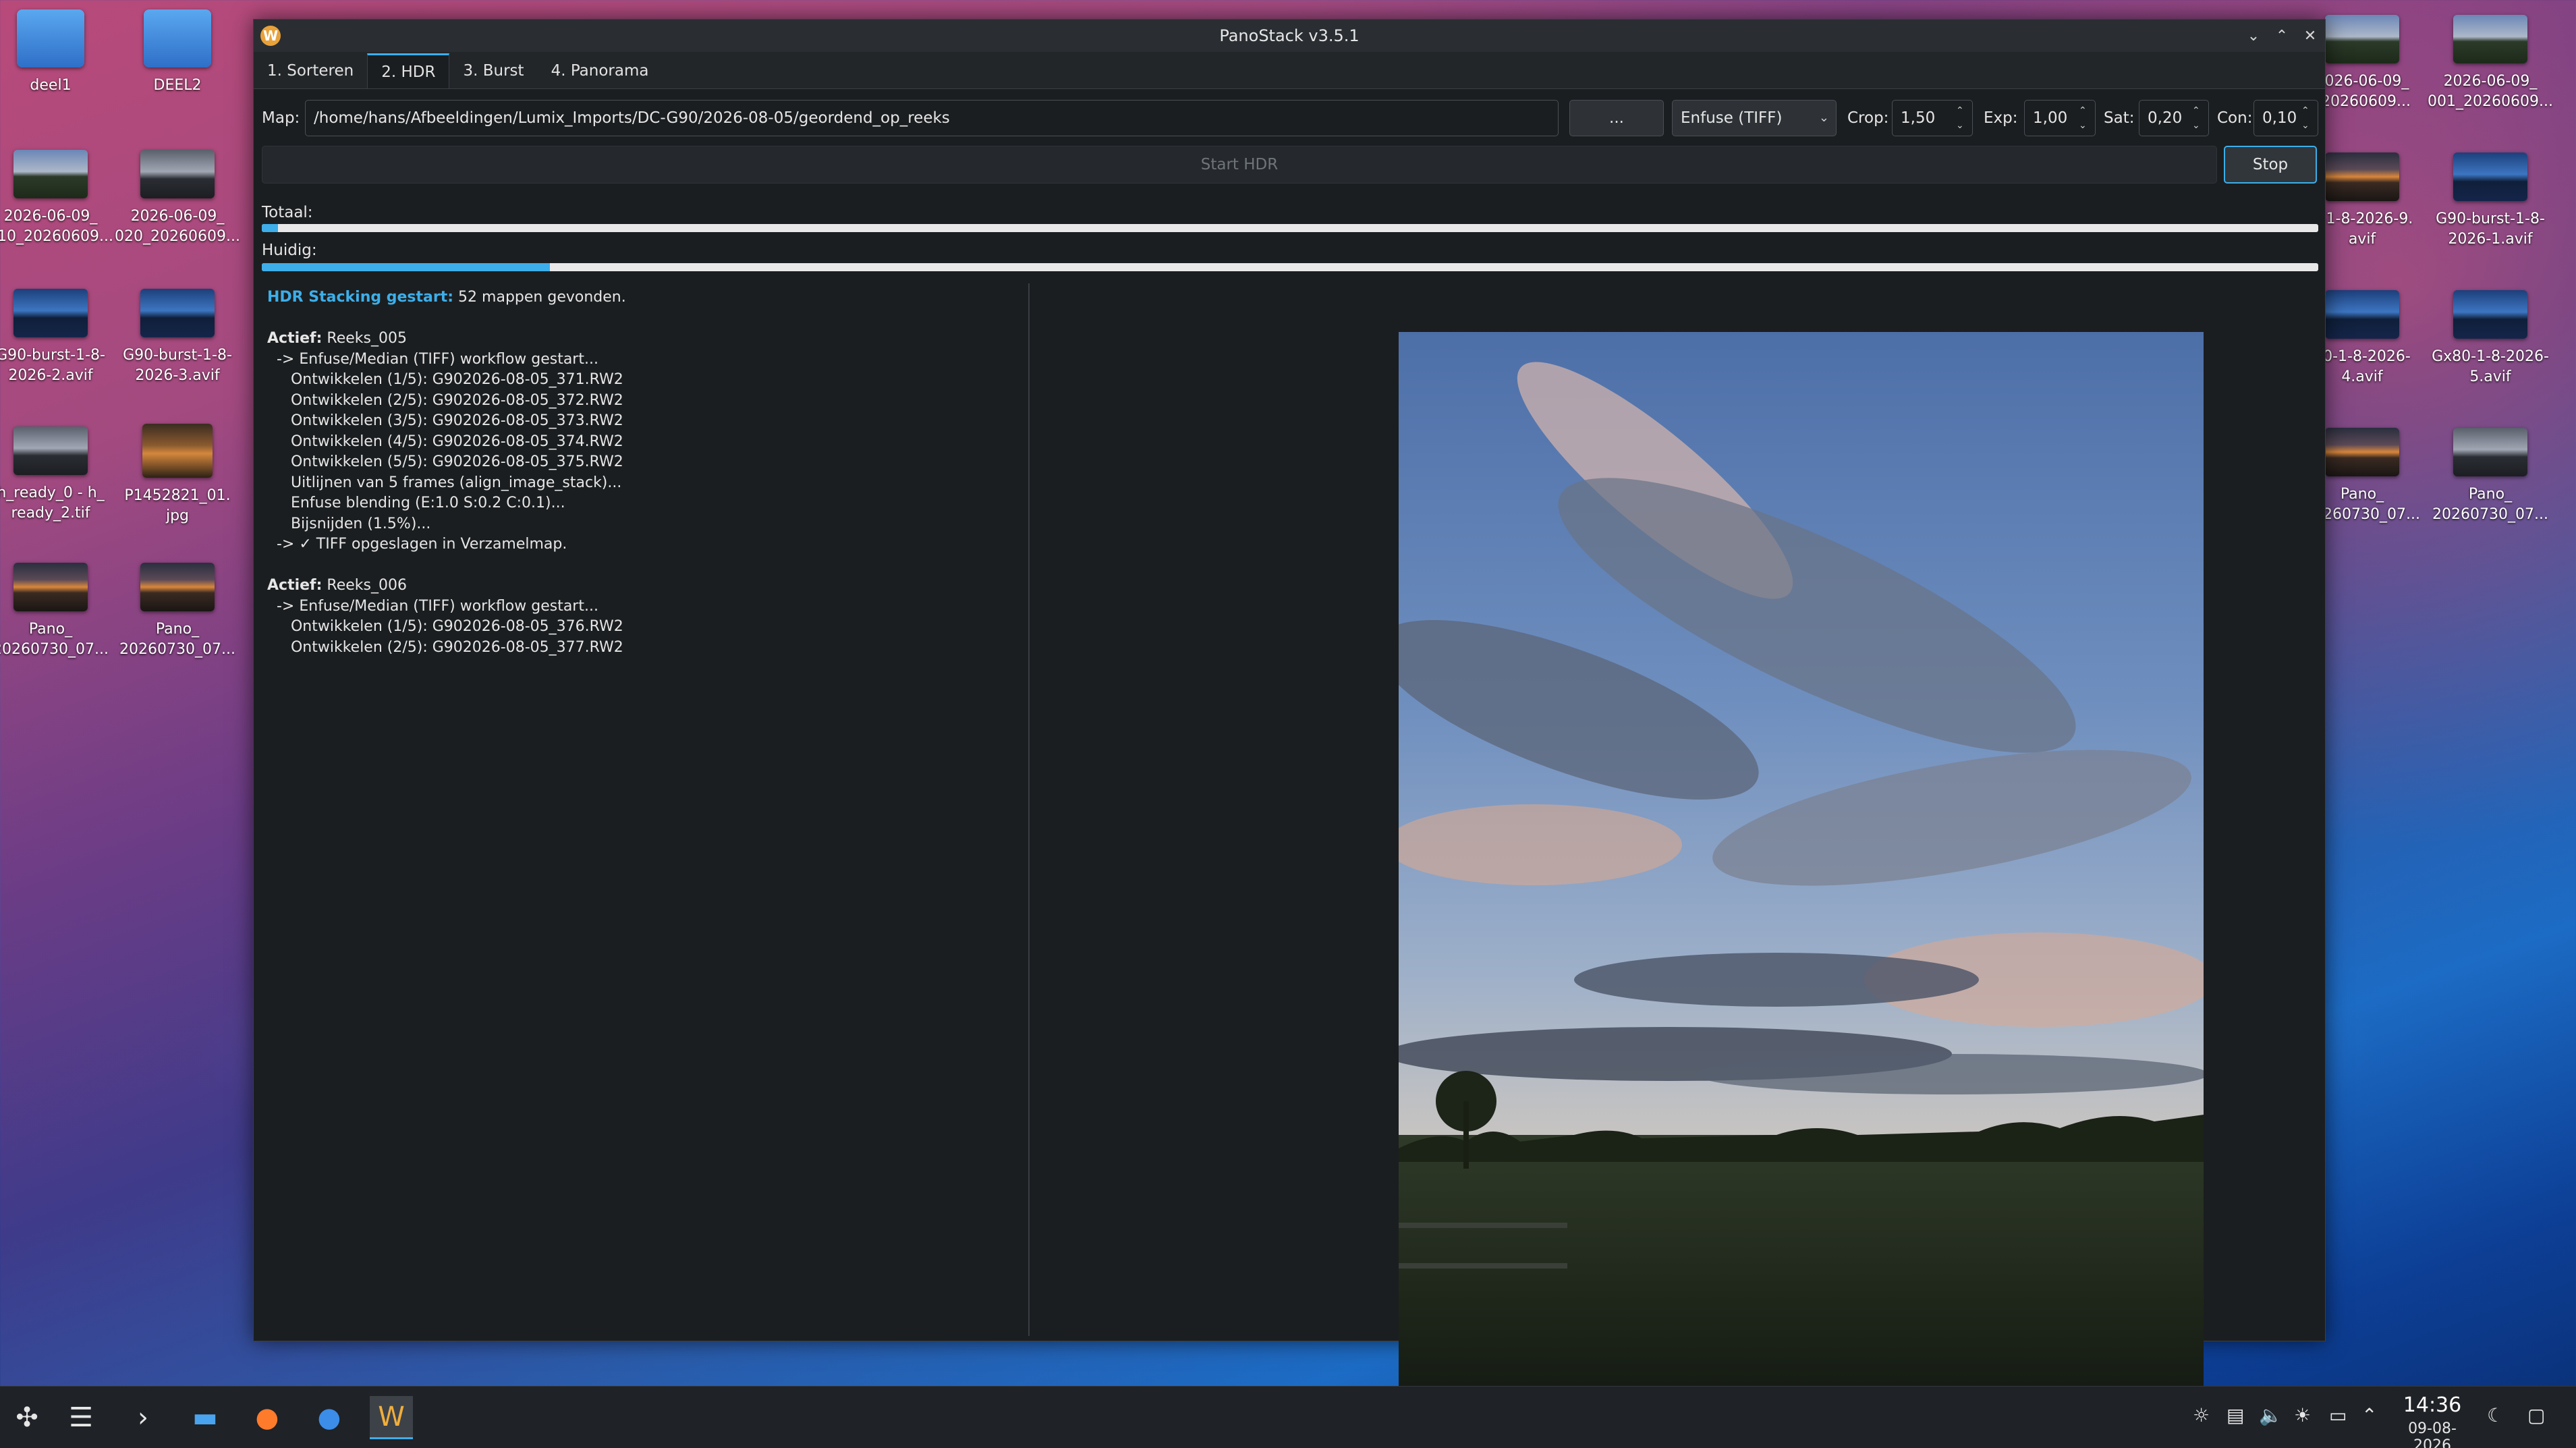 This screenshot has width=2576, height=1448. Describe the element at coordinates (2119, 118) in the screenshot. I see `sat-label: Sat:` at that location.